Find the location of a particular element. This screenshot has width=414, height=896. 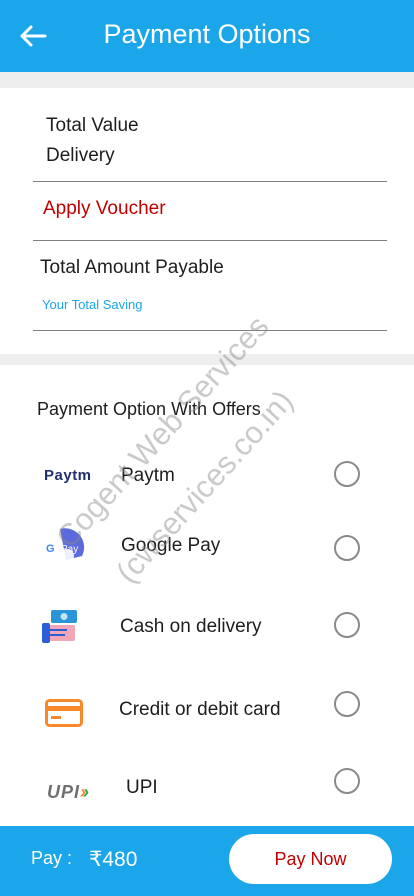

payment-option-label: Cash on delivery is located at coordinates (191, 626).